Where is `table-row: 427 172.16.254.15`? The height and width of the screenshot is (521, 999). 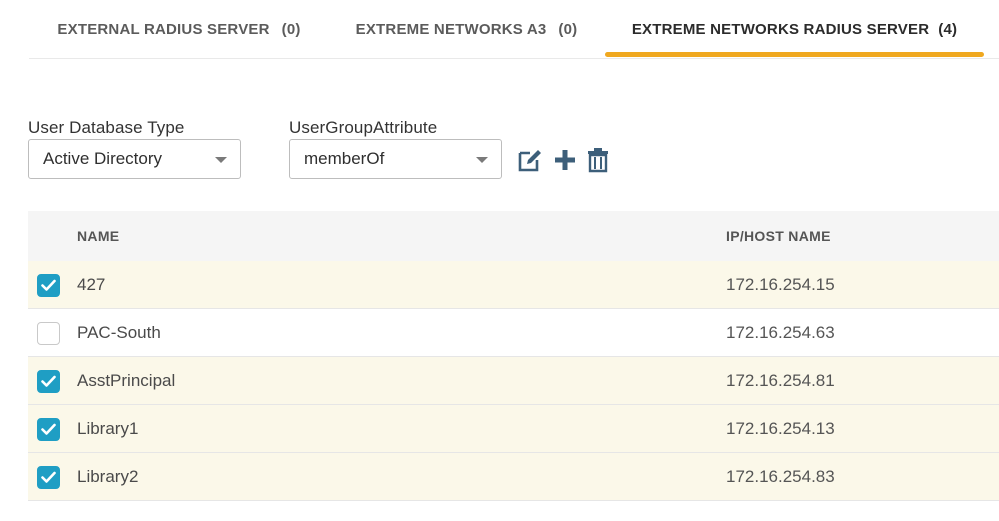 table-row: 427 172.16.254.15 is located at coordinates (513, 285).